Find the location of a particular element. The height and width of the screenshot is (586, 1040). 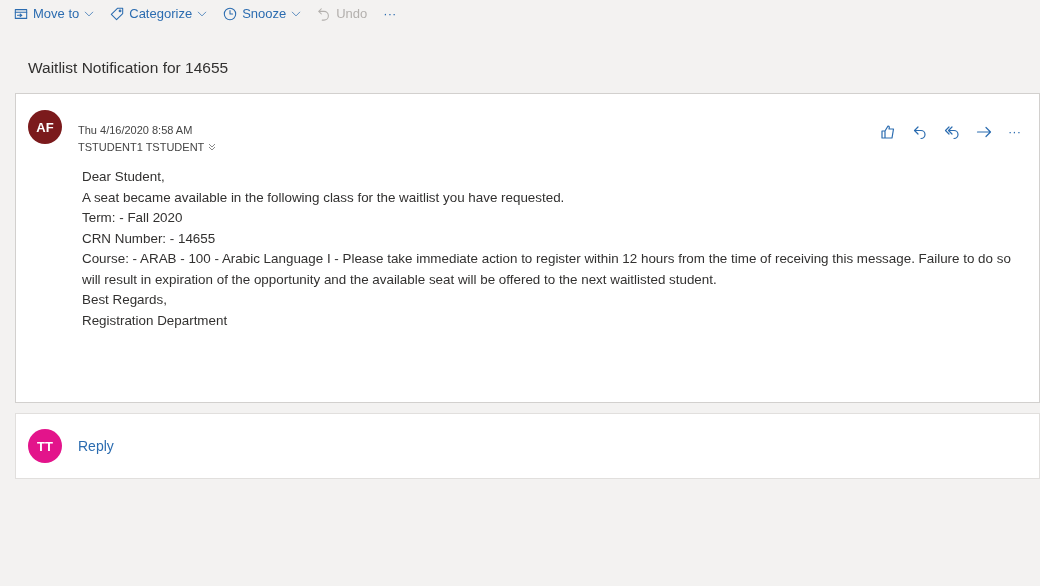

tray-icon is located at coordinates (21, 14).